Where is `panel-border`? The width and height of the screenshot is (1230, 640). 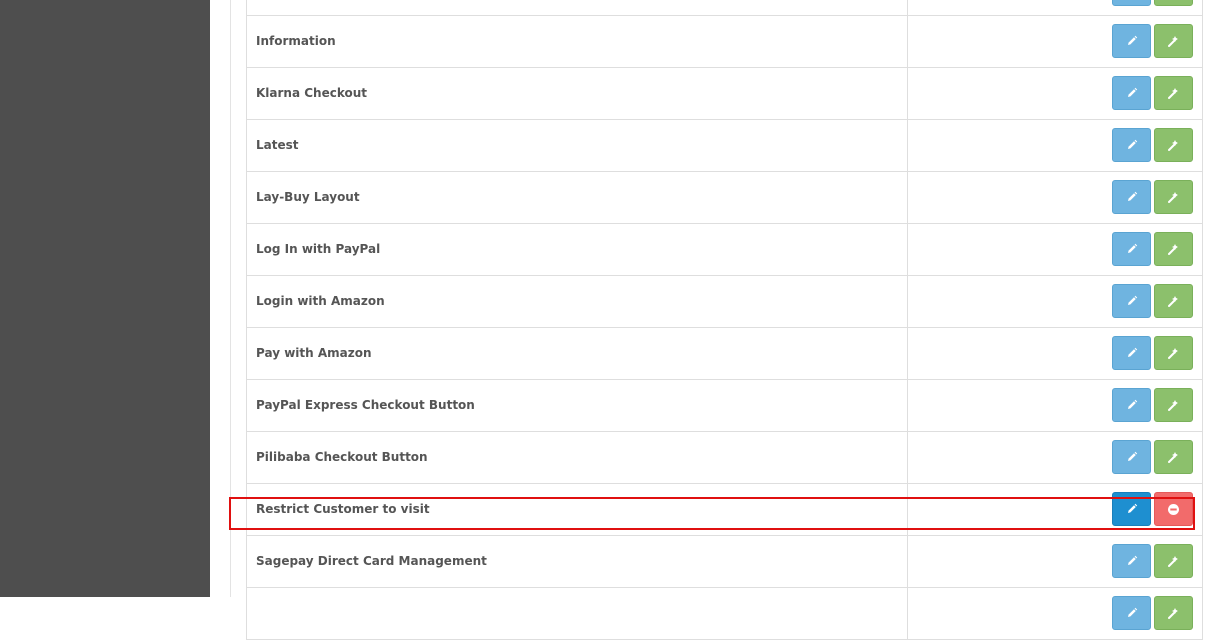 panel-border is located at coordinates (230, 298).